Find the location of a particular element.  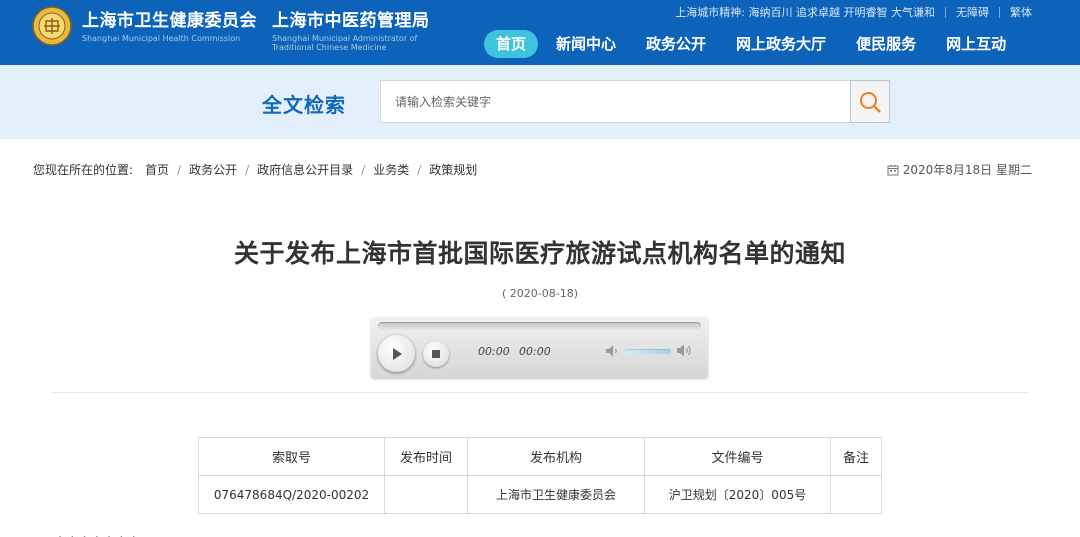

stop-button is located at coordinates (436, 354).